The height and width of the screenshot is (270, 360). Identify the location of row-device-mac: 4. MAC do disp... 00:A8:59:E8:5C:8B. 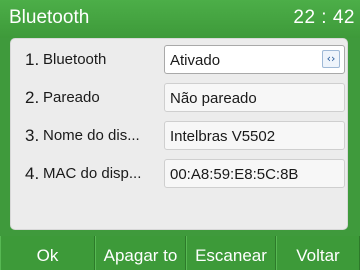
(180, 174).